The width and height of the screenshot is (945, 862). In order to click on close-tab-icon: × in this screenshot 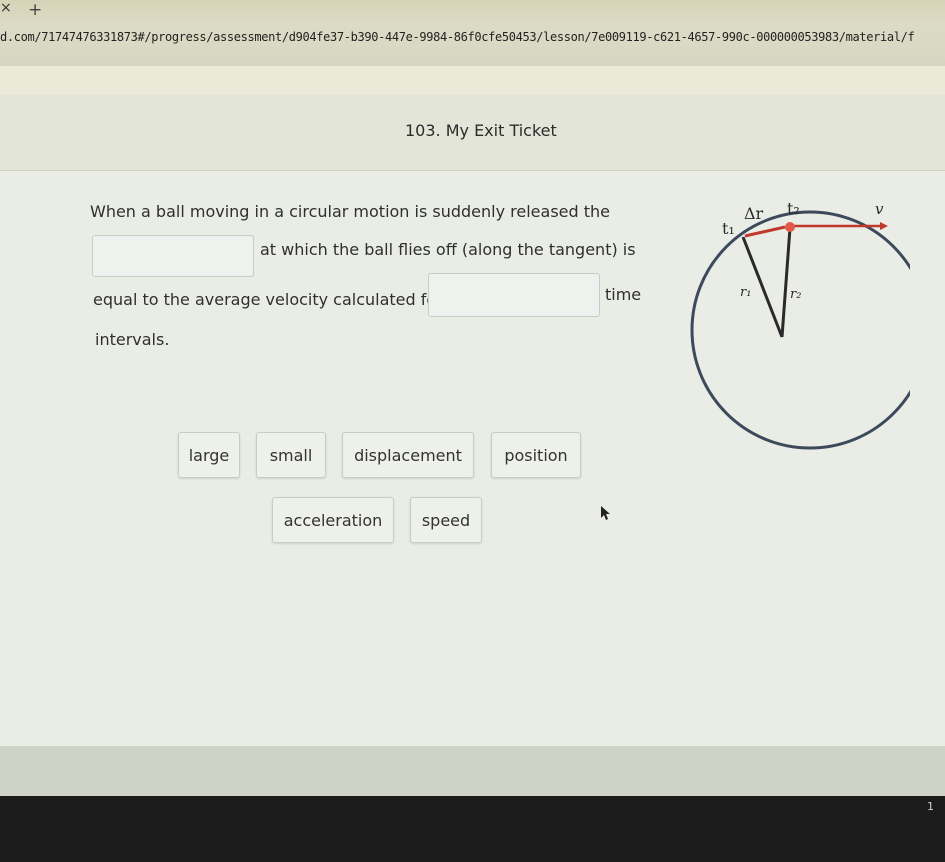, I will do `click(6, 8)`.